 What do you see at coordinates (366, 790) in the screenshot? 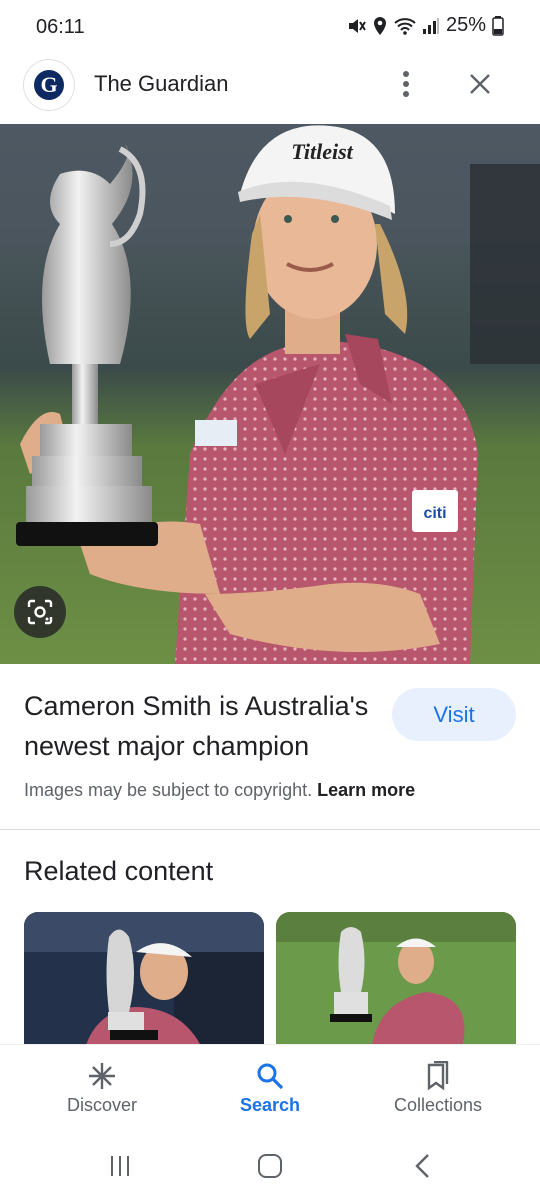
I see `learn-more-link: Learn more` at bounding box center [366, 790].